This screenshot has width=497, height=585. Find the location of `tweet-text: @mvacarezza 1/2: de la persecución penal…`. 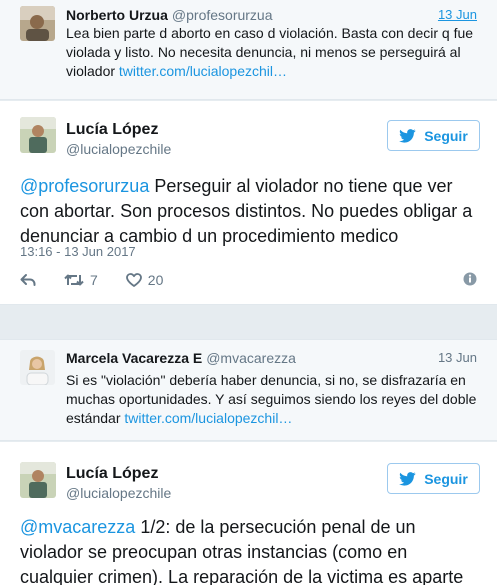

tweet-text: @mvacarezza 1/2: de la persecución penal… is located at coordinates (250, 550).